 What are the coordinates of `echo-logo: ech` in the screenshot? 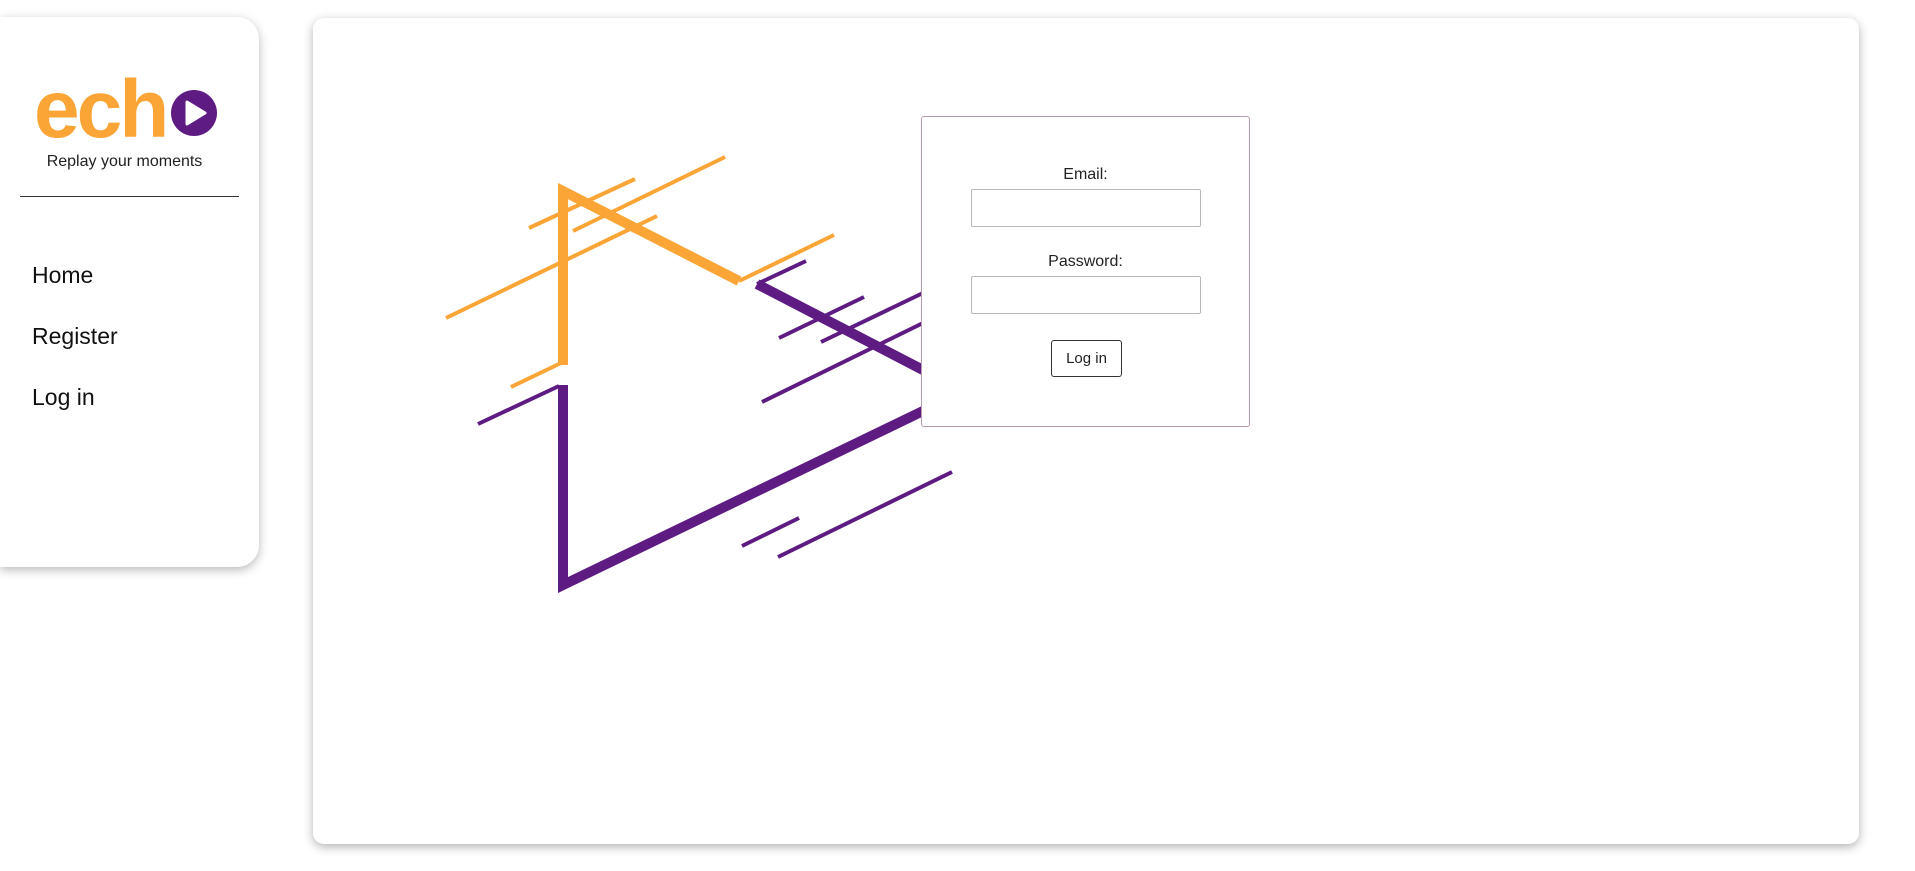 It's located at (125, 106).